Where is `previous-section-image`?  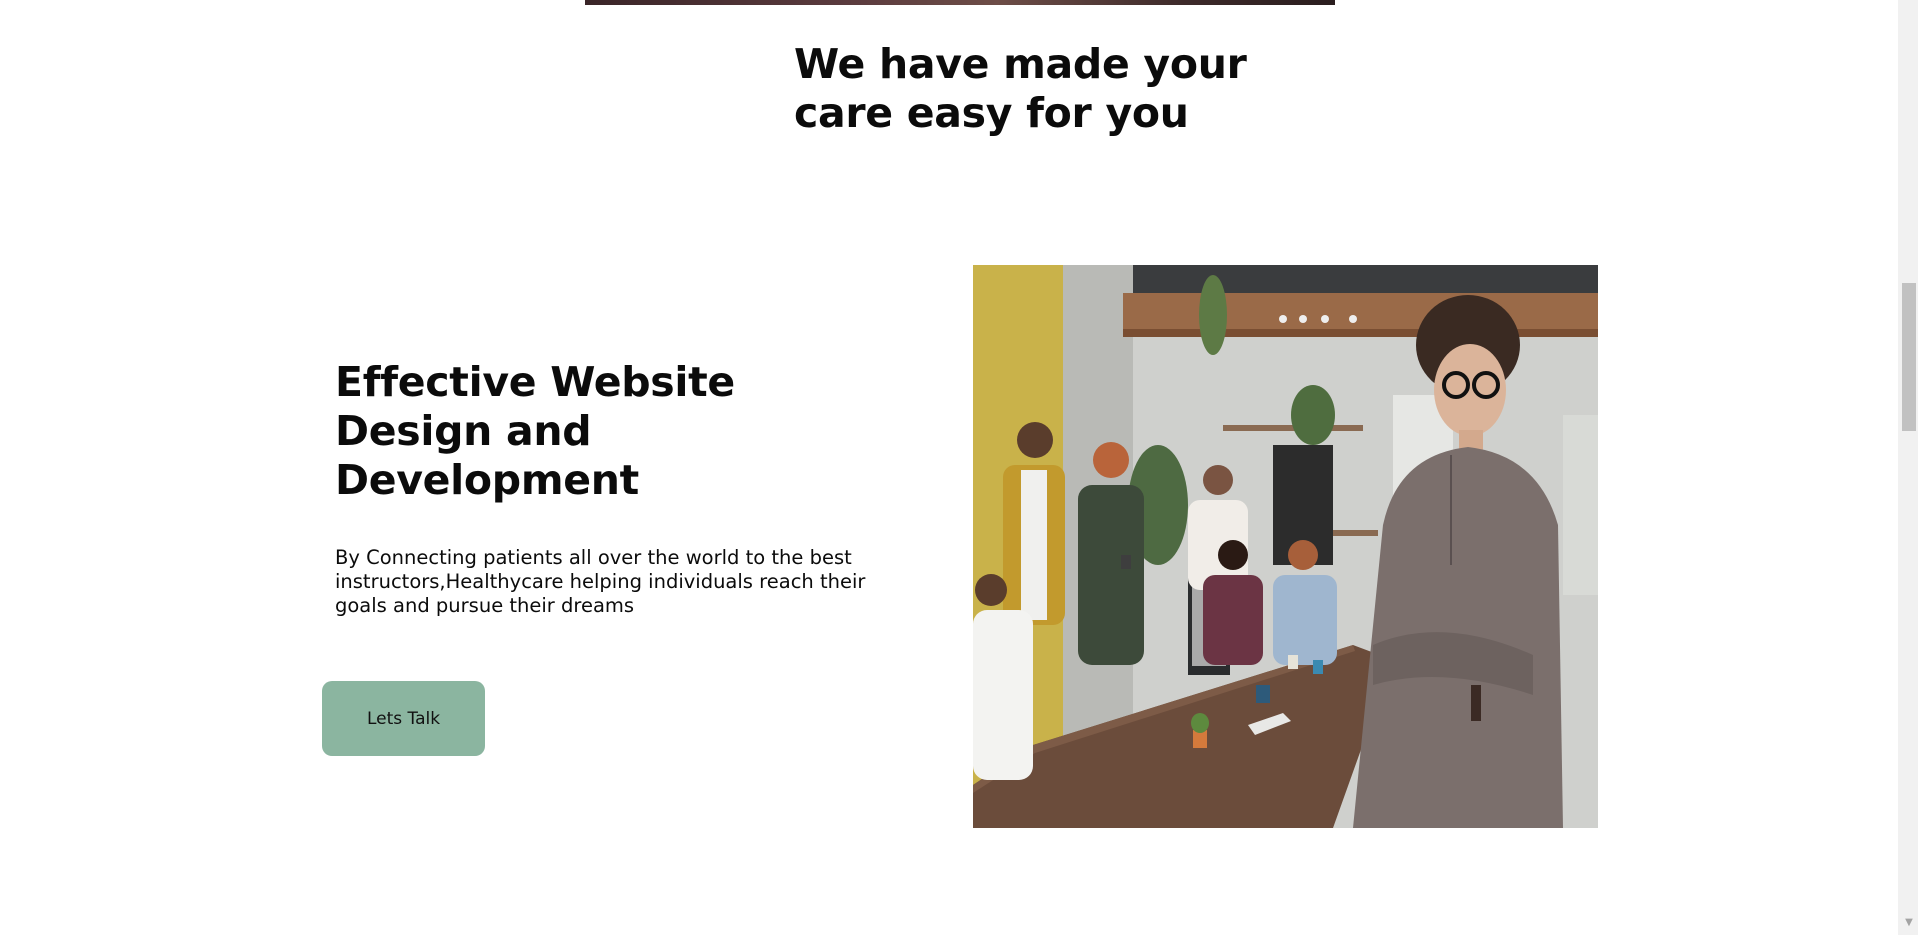 previous-section-image is located at coordinates (960, 2).